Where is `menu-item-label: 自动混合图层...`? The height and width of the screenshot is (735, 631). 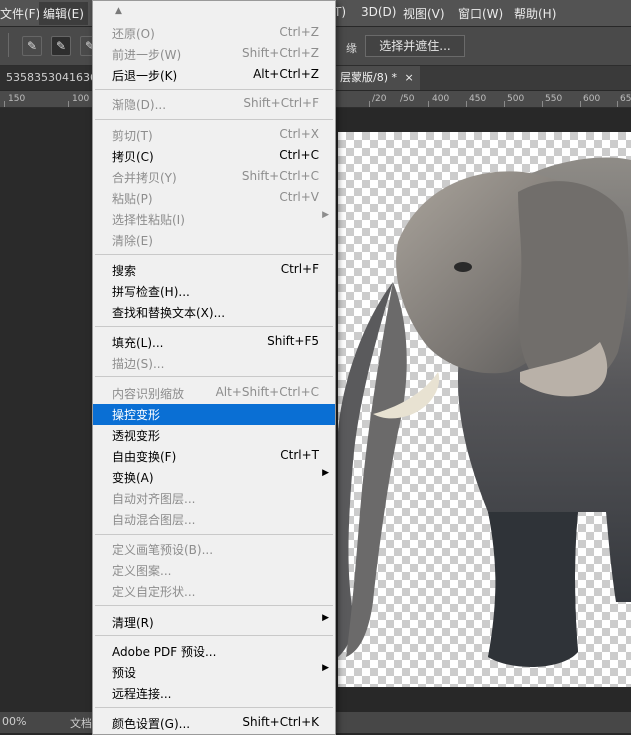 menu-item-label: 自动混合图层... is located at coordinates (154, 520).